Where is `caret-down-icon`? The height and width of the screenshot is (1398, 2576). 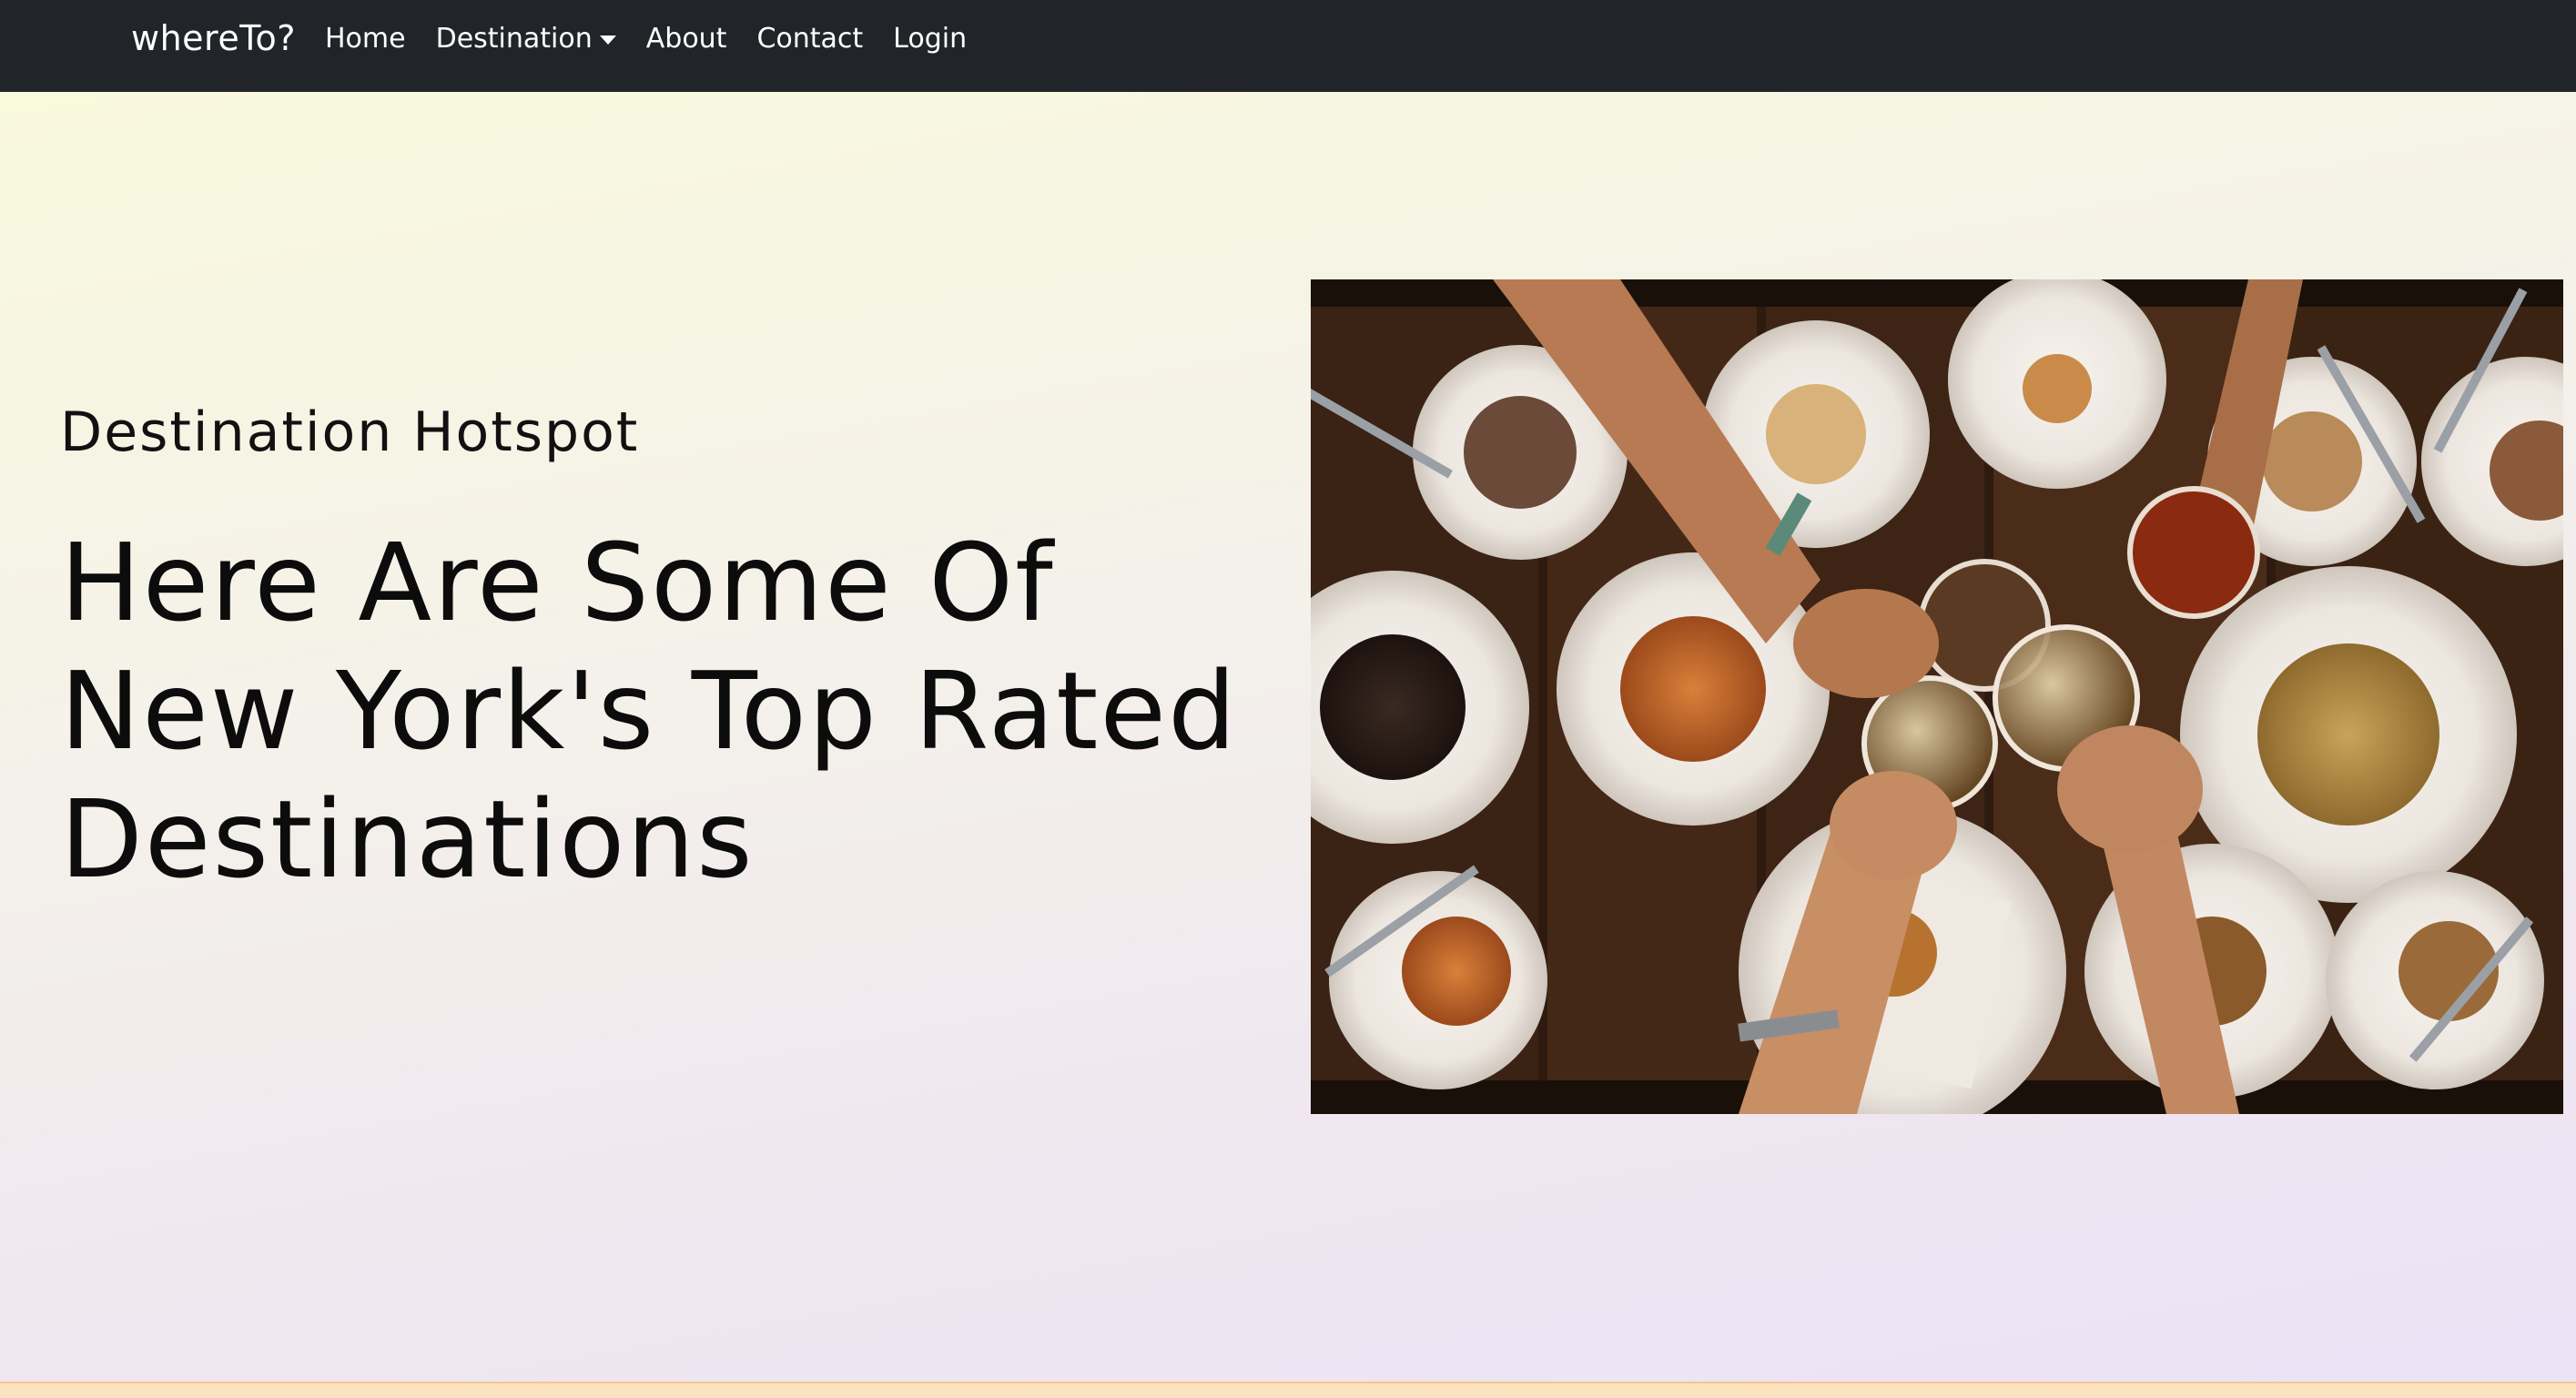
caret-down-icon is located at coordinates (607, 40).